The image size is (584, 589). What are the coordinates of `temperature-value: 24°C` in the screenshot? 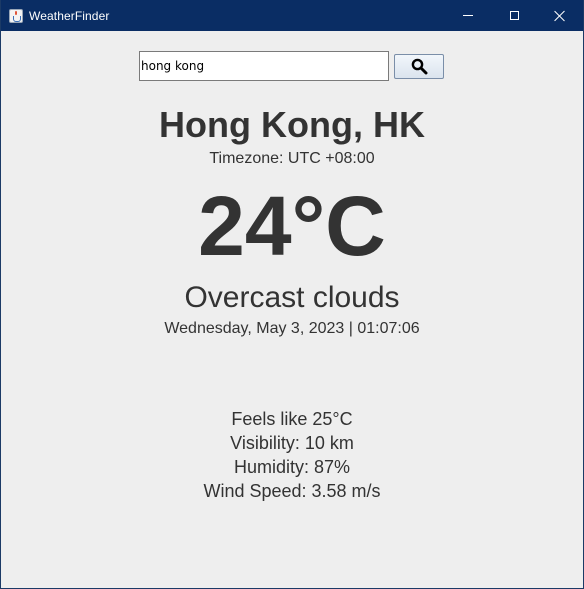 It's located at (292, 226).